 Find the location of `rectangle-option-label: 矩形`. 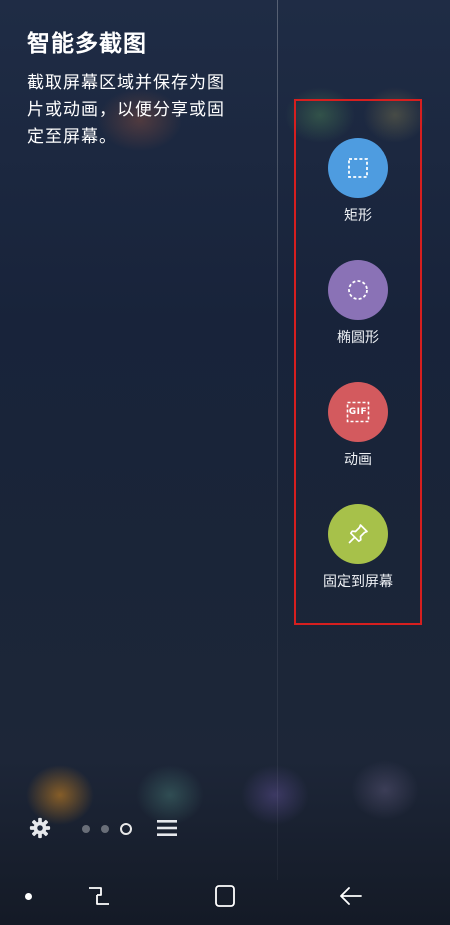

rectangle-option-label: 矩形 is located at coordinates (358, 216).